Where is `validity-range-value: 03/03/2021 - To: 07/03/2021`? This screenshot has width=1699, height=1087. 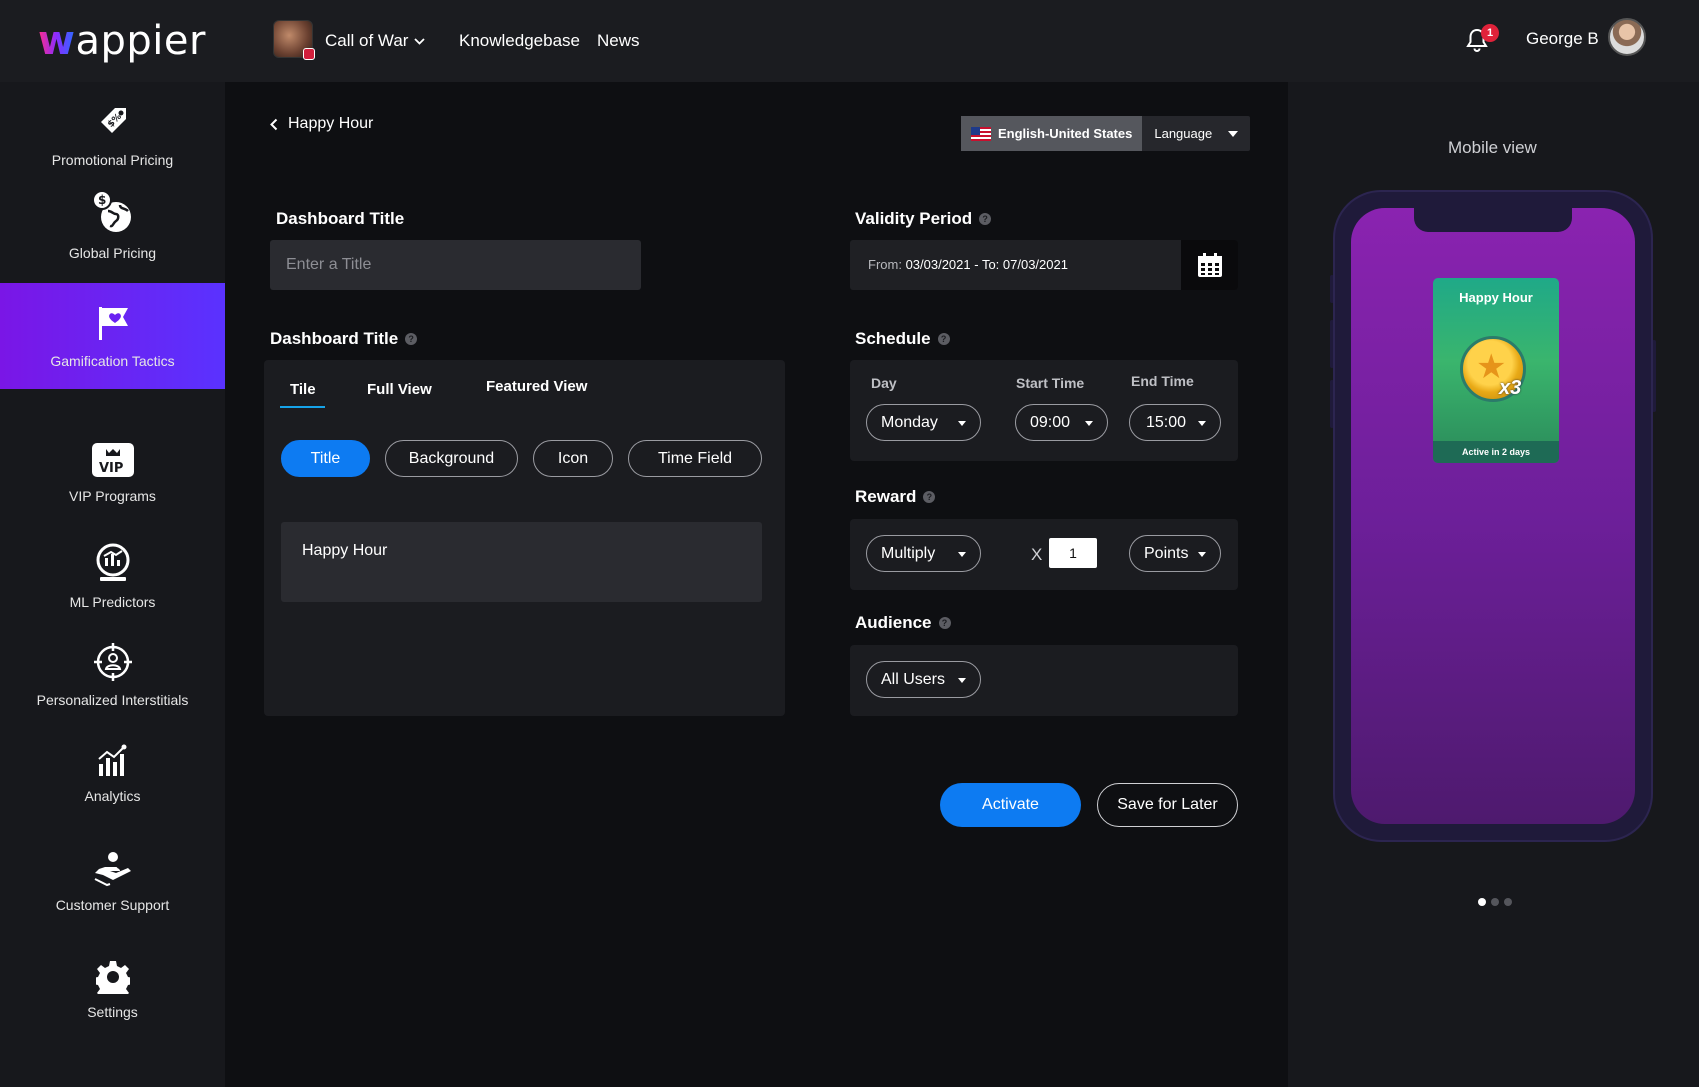 validity-range-value: 03/03/2021 - To: 07/03/2021 is located at coordinates (986, 264).